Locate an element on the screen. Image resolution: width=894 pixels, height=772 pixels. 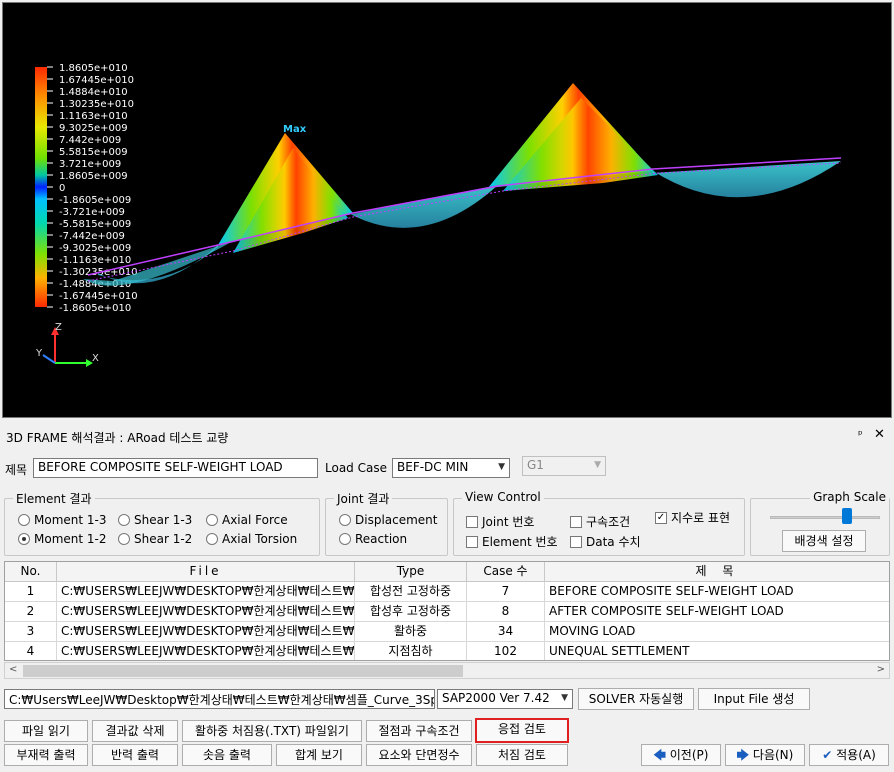
legend-value: -1.8605e+010 is located at coordinates (95, 308).